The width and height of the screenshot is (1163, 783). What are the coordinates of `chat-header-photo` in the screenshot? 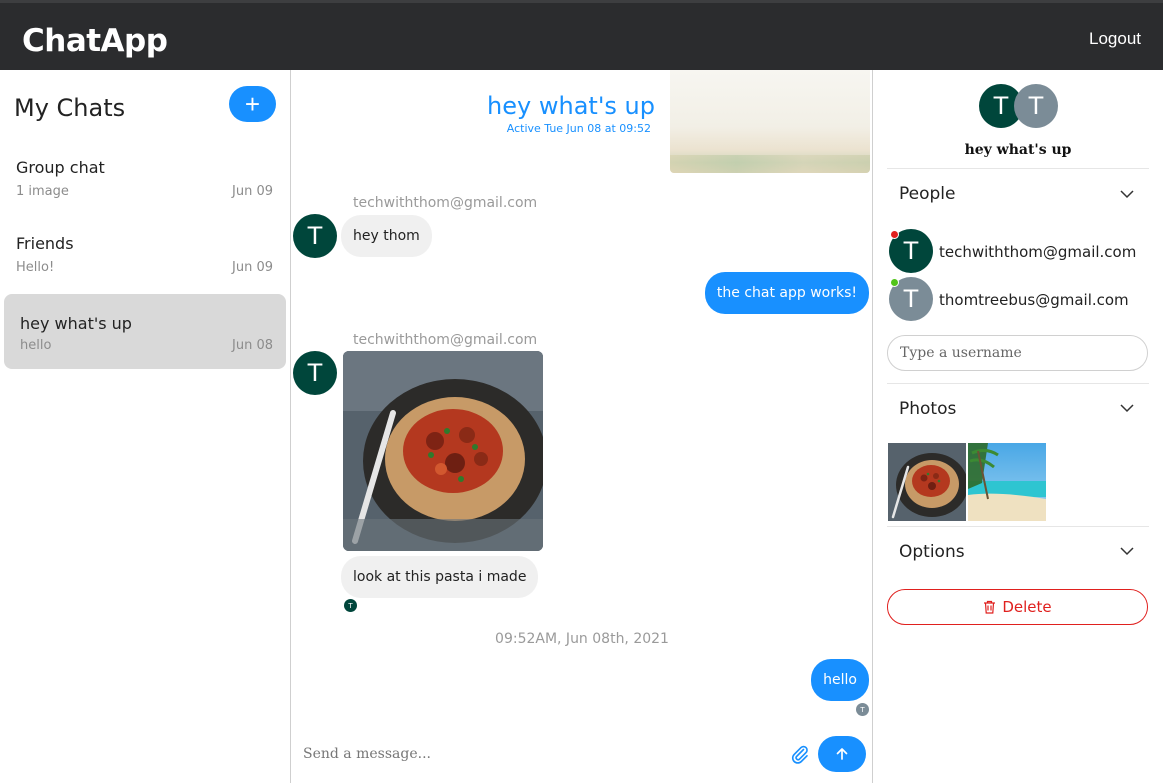 It's located at (770, 121).